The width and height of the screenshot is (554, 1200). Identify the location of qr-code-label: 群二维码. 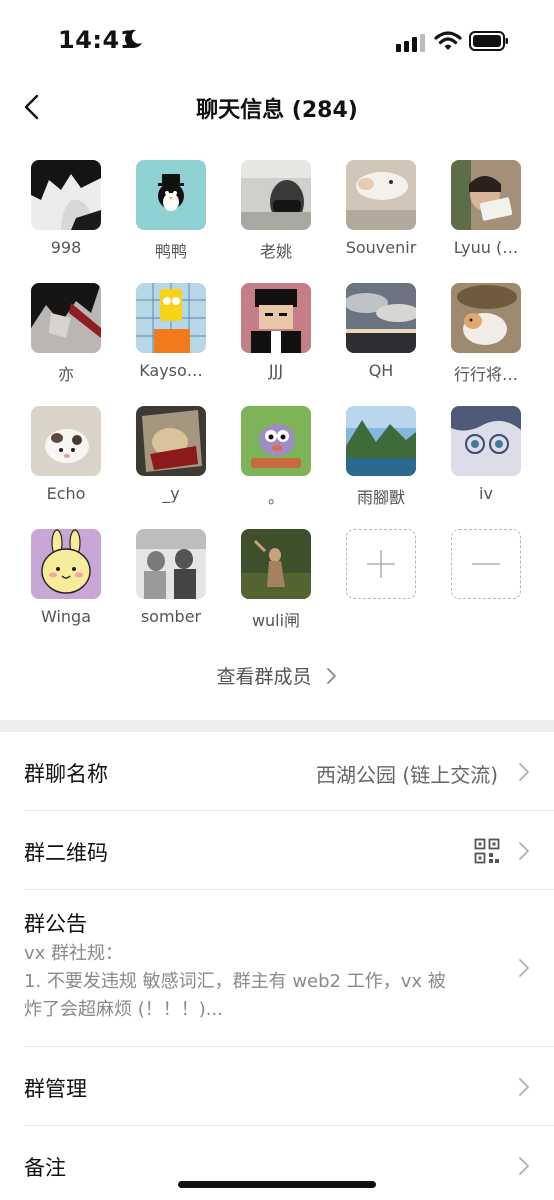
(66, 853).